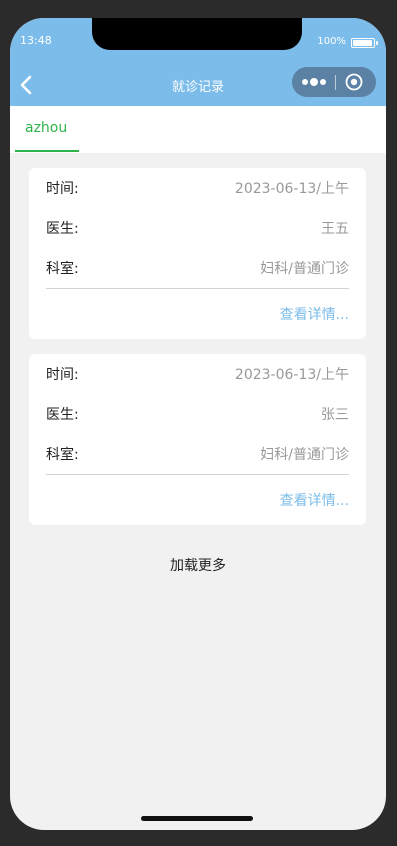 This screenshot has height=846, width=397. Describe the element at coordinates (198, 129) in the screenshot. I see `tab-bar: azhou` at that location.